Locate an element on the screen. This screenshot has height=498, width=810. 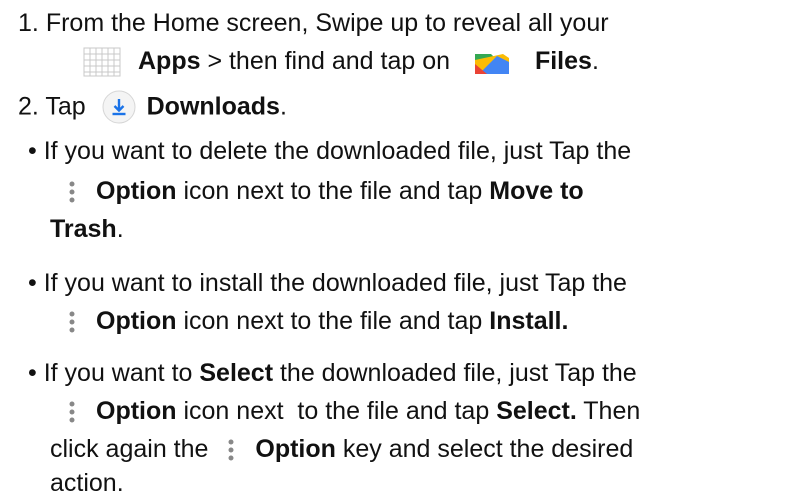
files-app-icon is located at coordinates (492, 62).